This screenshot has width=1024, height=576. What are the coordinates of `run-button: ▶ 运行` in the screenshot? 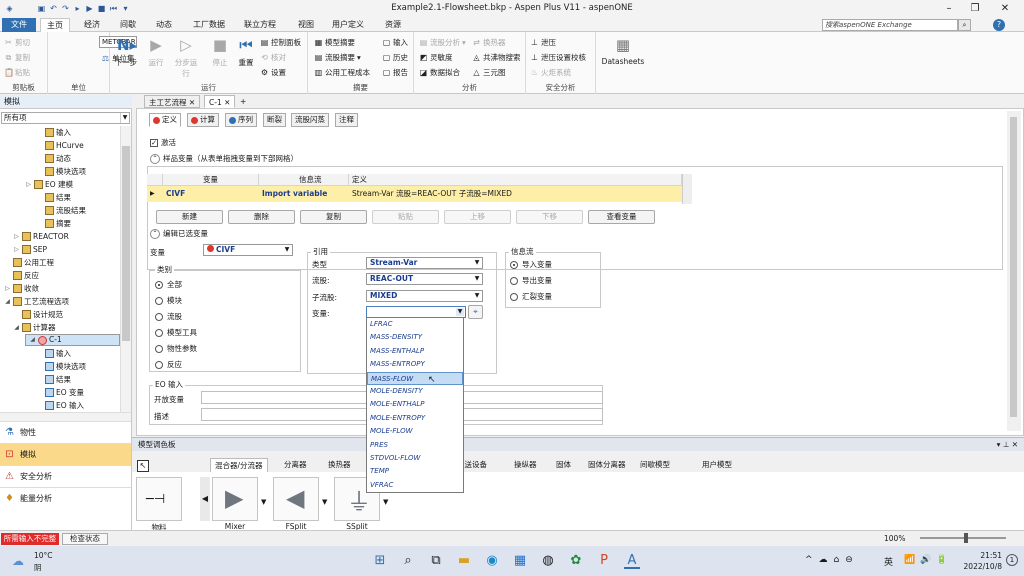 It's located at (156, 51).